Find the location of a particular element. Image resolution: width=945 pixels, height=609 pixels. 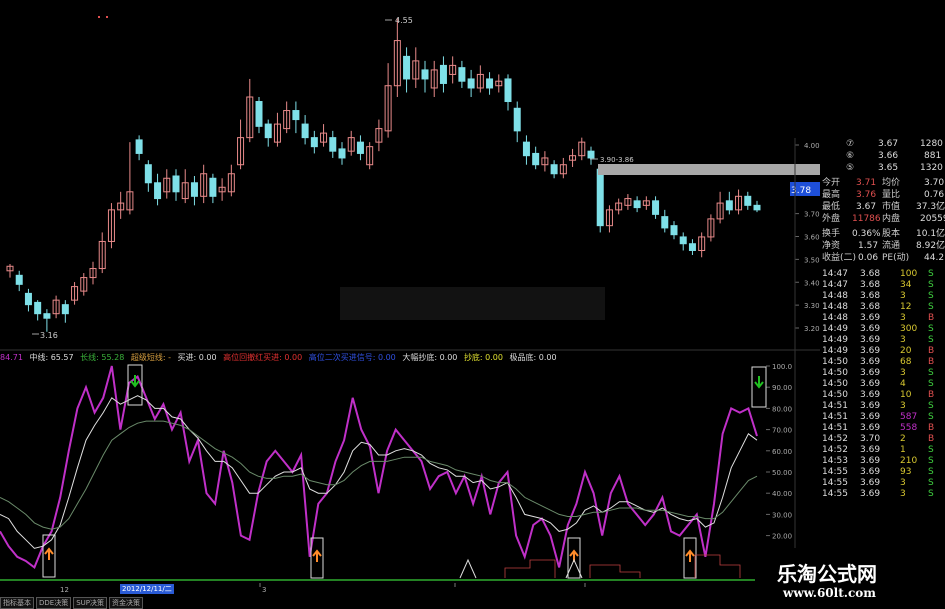

high-label: 4.55 is located at coordinates (404, 20).